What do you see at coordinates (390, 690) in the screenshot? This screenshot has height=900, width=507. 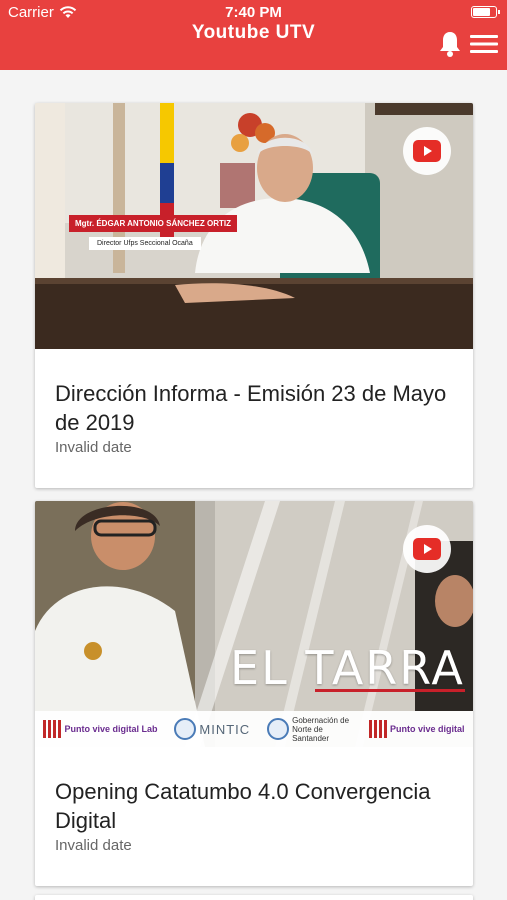 I see `title-underline` at bounding box center [390, 690].